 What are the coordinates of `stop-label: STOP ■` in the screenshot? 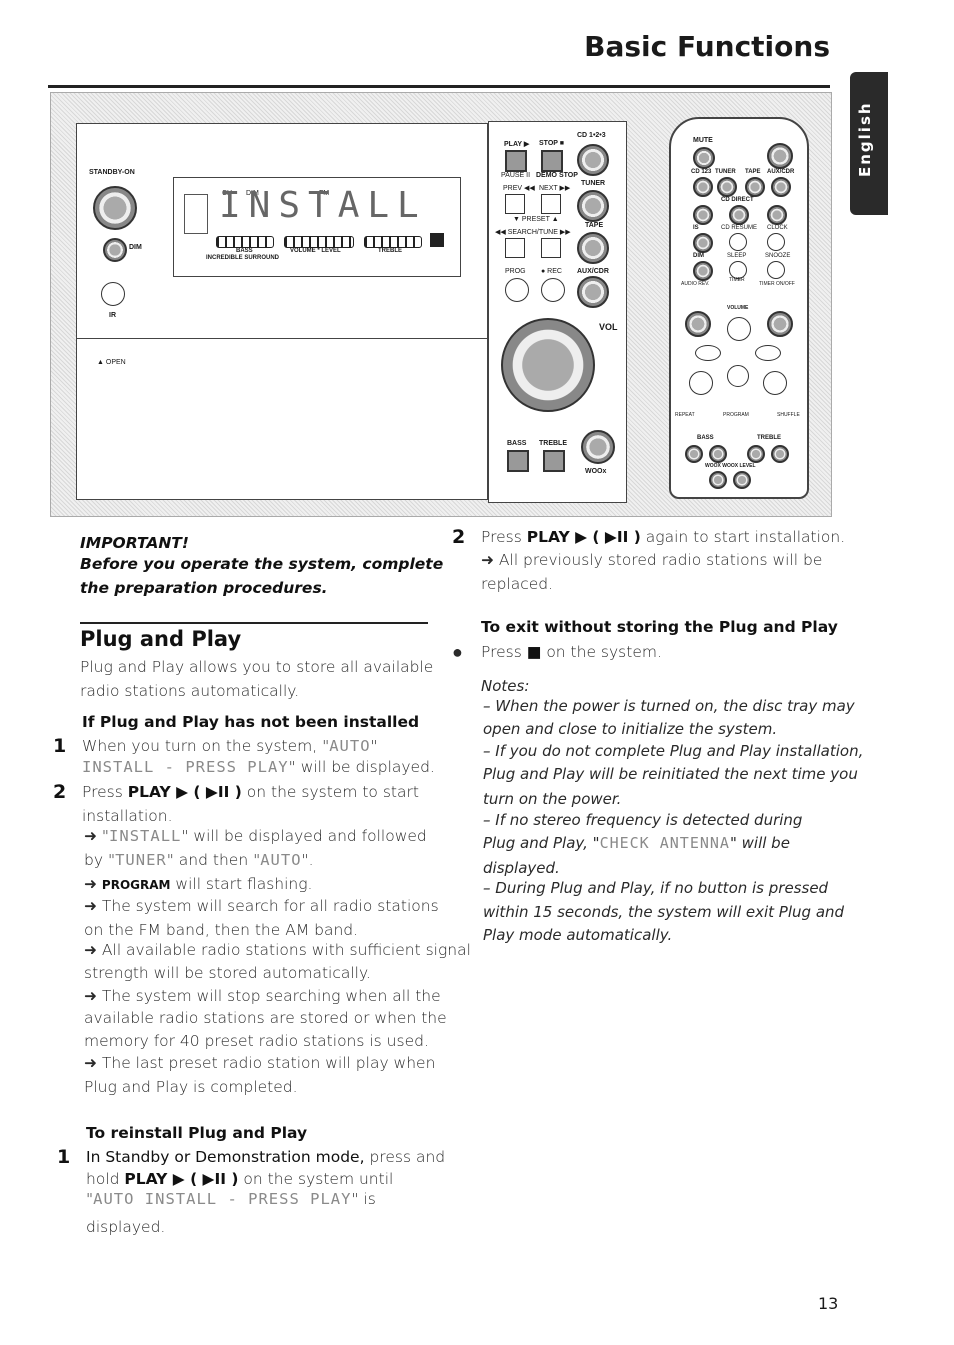 It's located at (551, 143).